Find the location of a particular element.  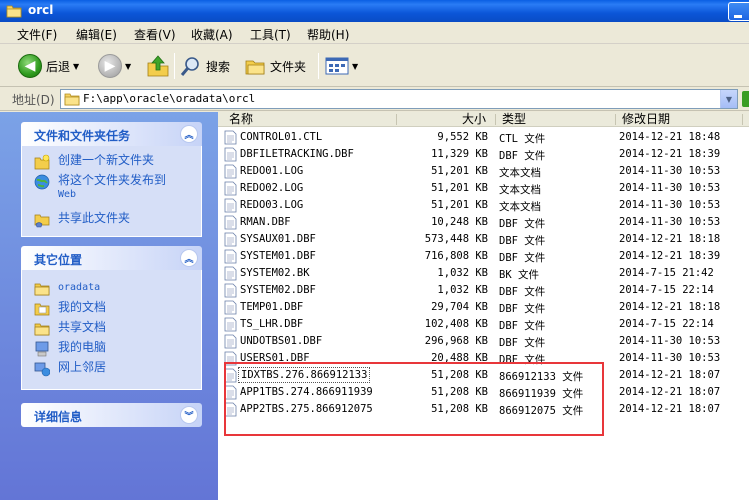

go-button is located at coordinates (745, 99).